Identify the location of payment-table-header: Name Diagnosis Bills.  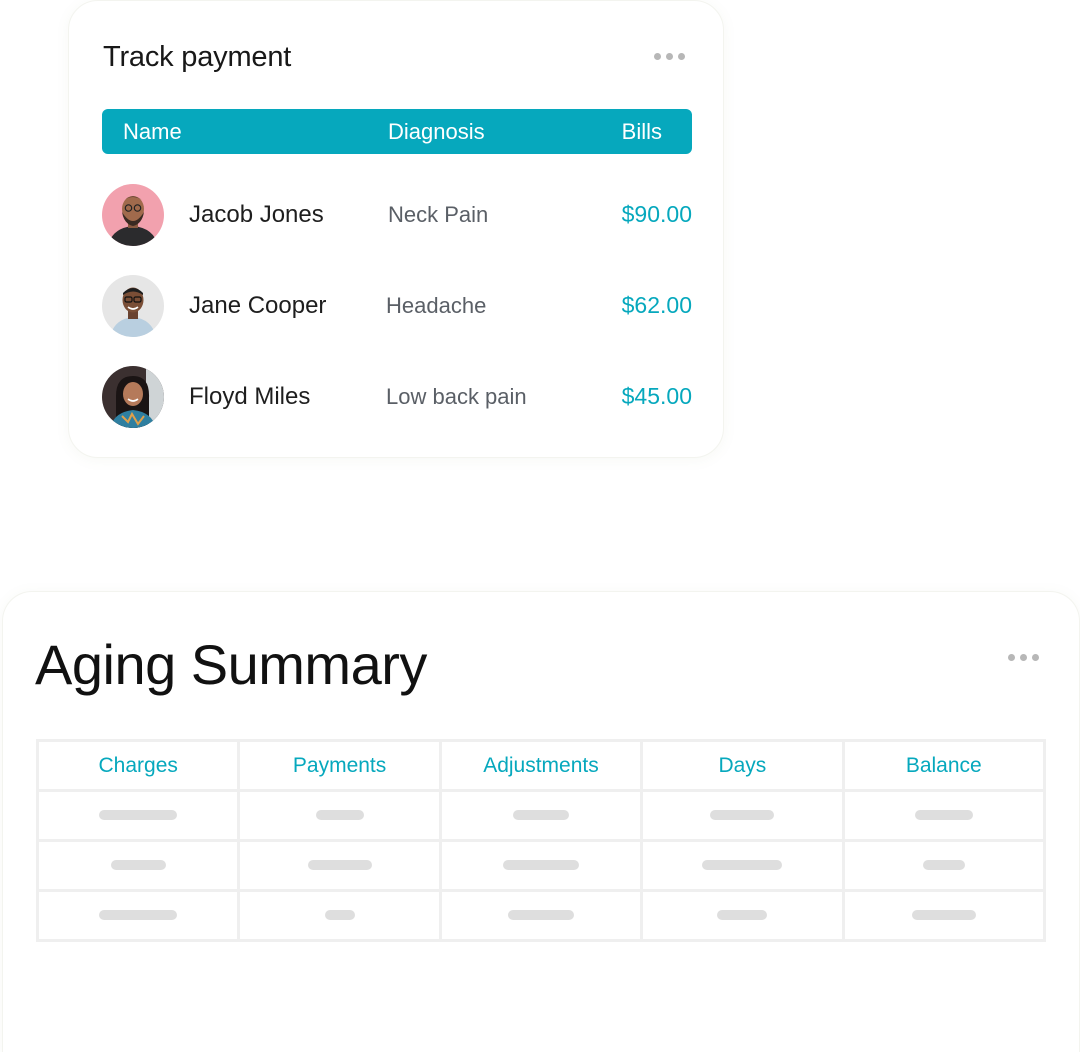
(397, 131).